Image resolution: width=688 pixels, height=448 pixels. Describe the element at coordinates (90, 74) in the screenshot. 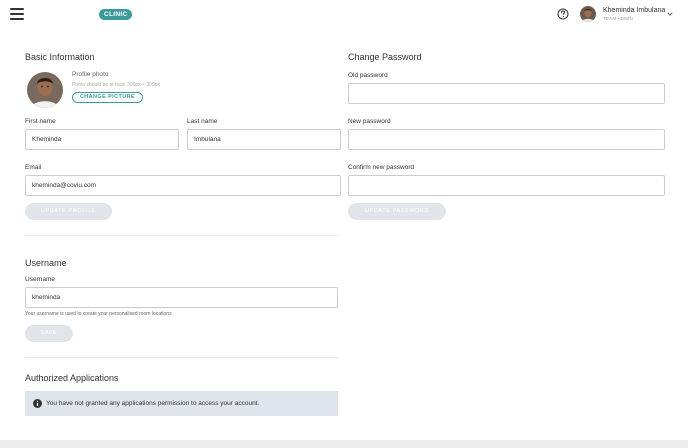

I see `profile-photo-label: Profile photo` at that location.